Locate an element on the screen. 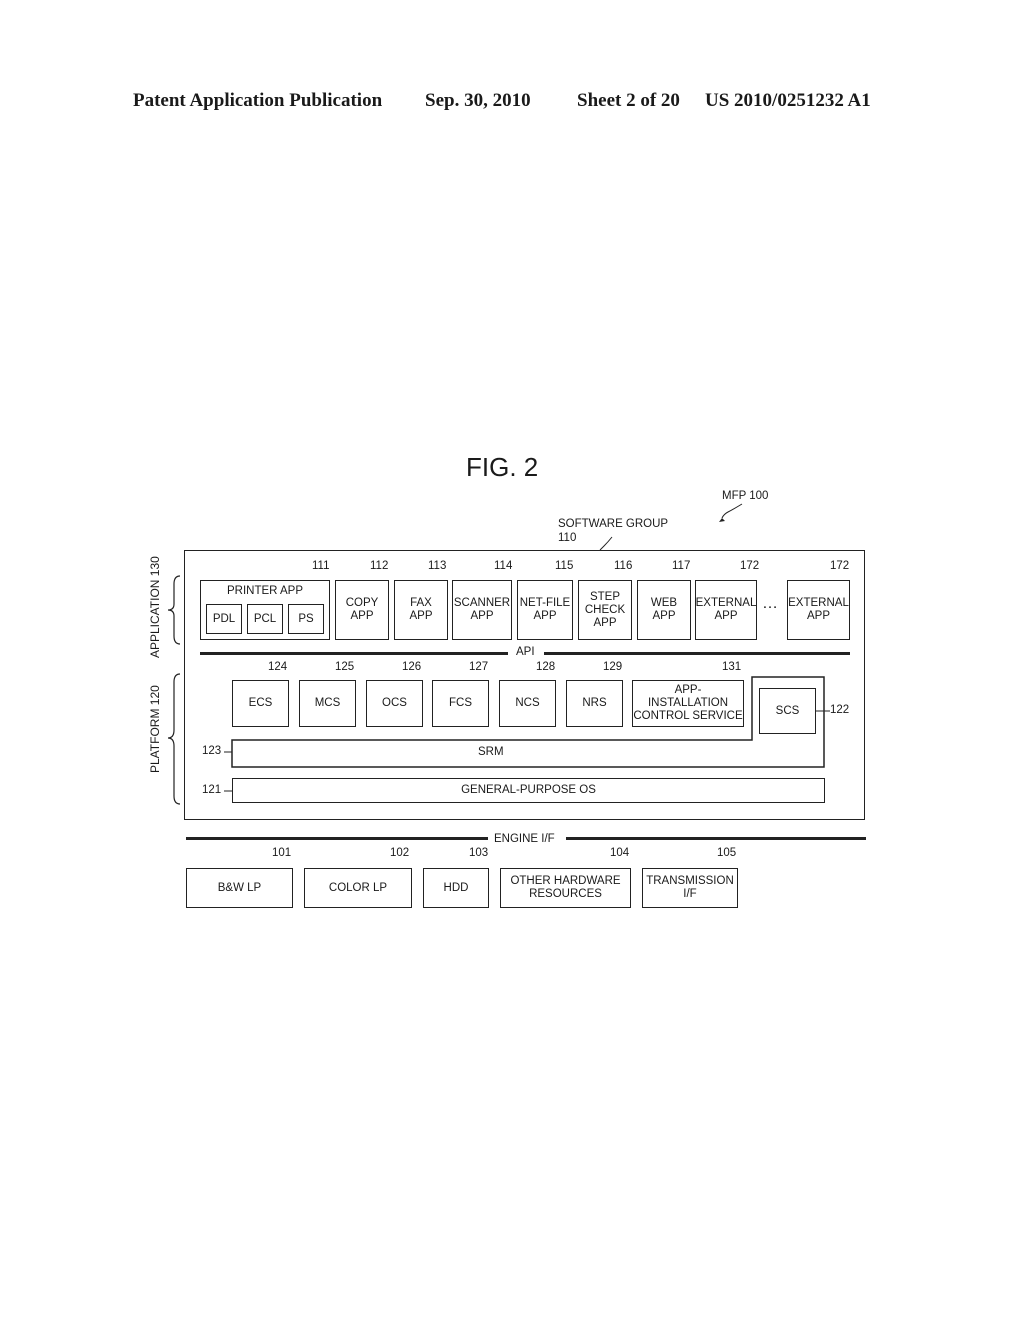 The width and height of the screenshot is (1024, 1320). web-app-label: WEB APP is located at coordinates (664, 609).